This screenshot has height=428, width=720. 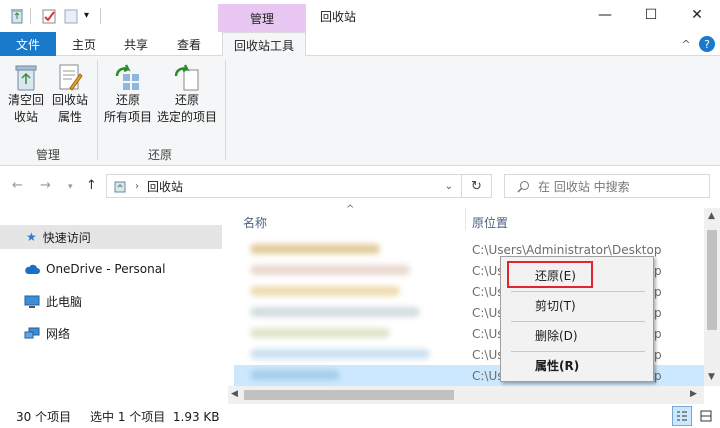 I want to click on restore-all-button: 还原 所有项目, so click(x=128, y=94).